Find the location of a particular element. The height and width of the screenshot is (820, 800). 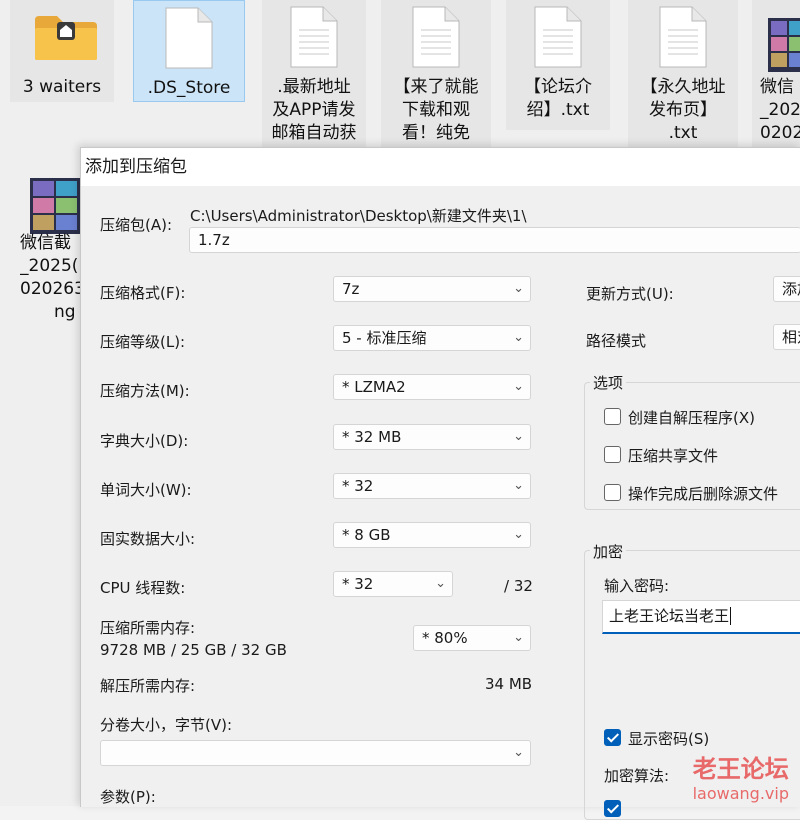

desktop-item-label-line: 发布页】 is located at coordinates (683, 110).